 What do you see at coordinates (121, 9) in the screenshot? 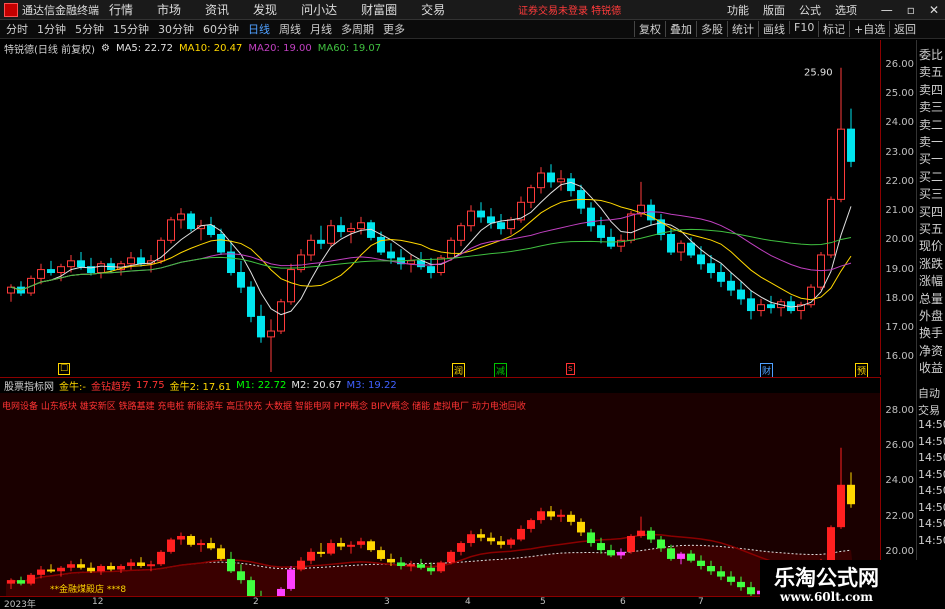
I see `menu-item-quotes: 行情` at bounding box center [121, 9].